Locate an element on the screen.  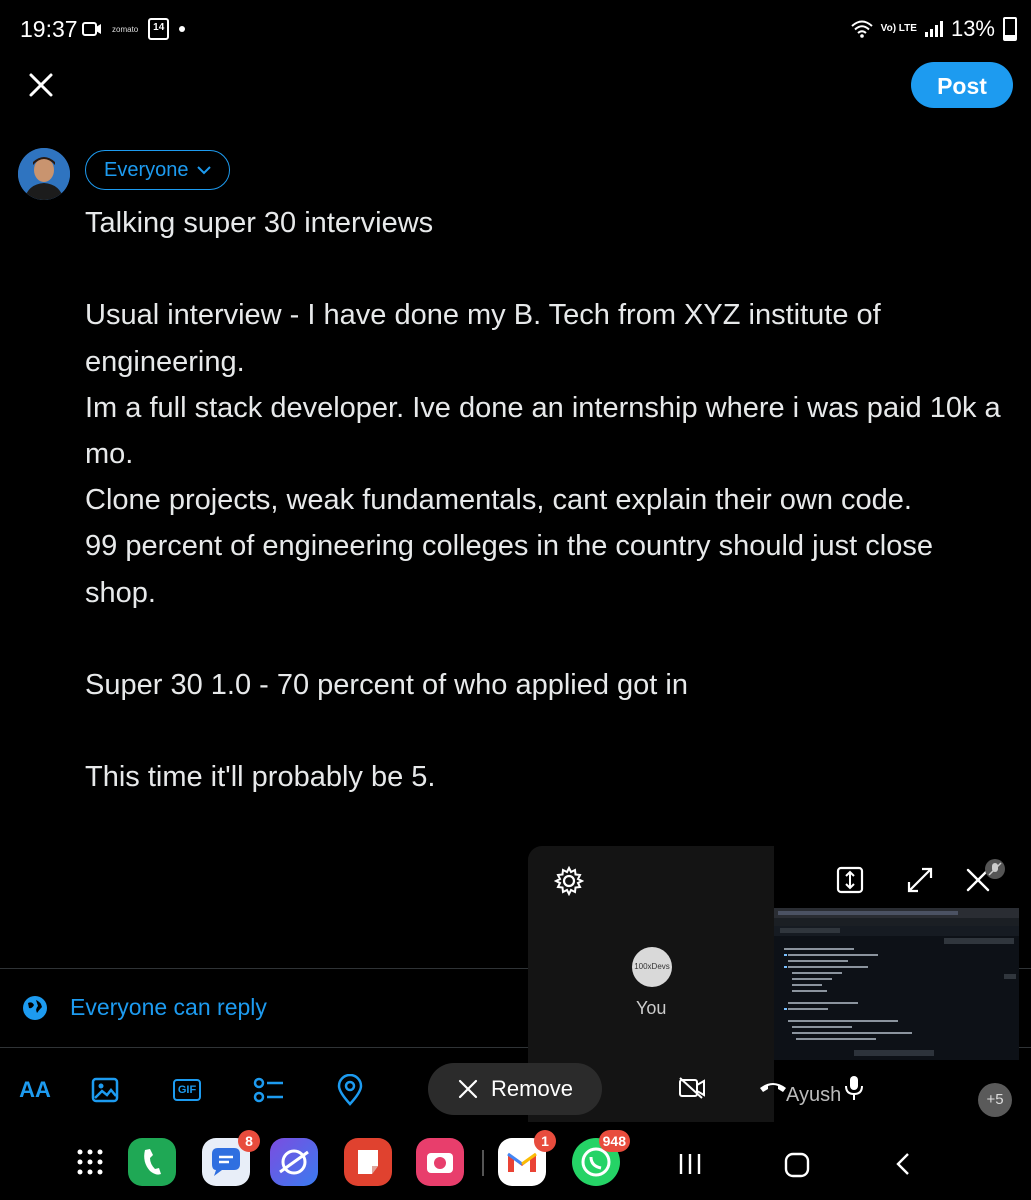
video-off-icon is located at coordinates (692, 1088).